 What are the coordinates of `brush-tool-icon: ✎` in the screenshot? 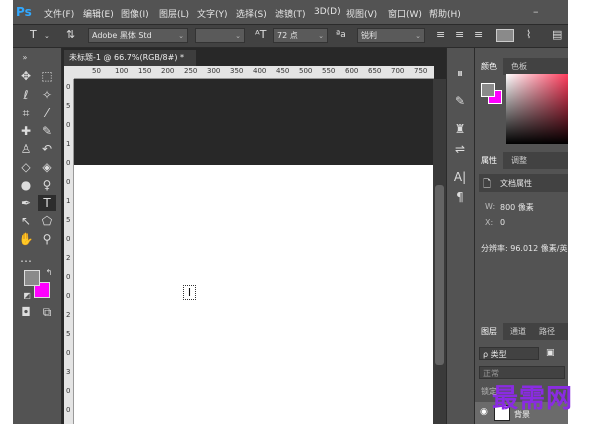 It's located at (47, 131).